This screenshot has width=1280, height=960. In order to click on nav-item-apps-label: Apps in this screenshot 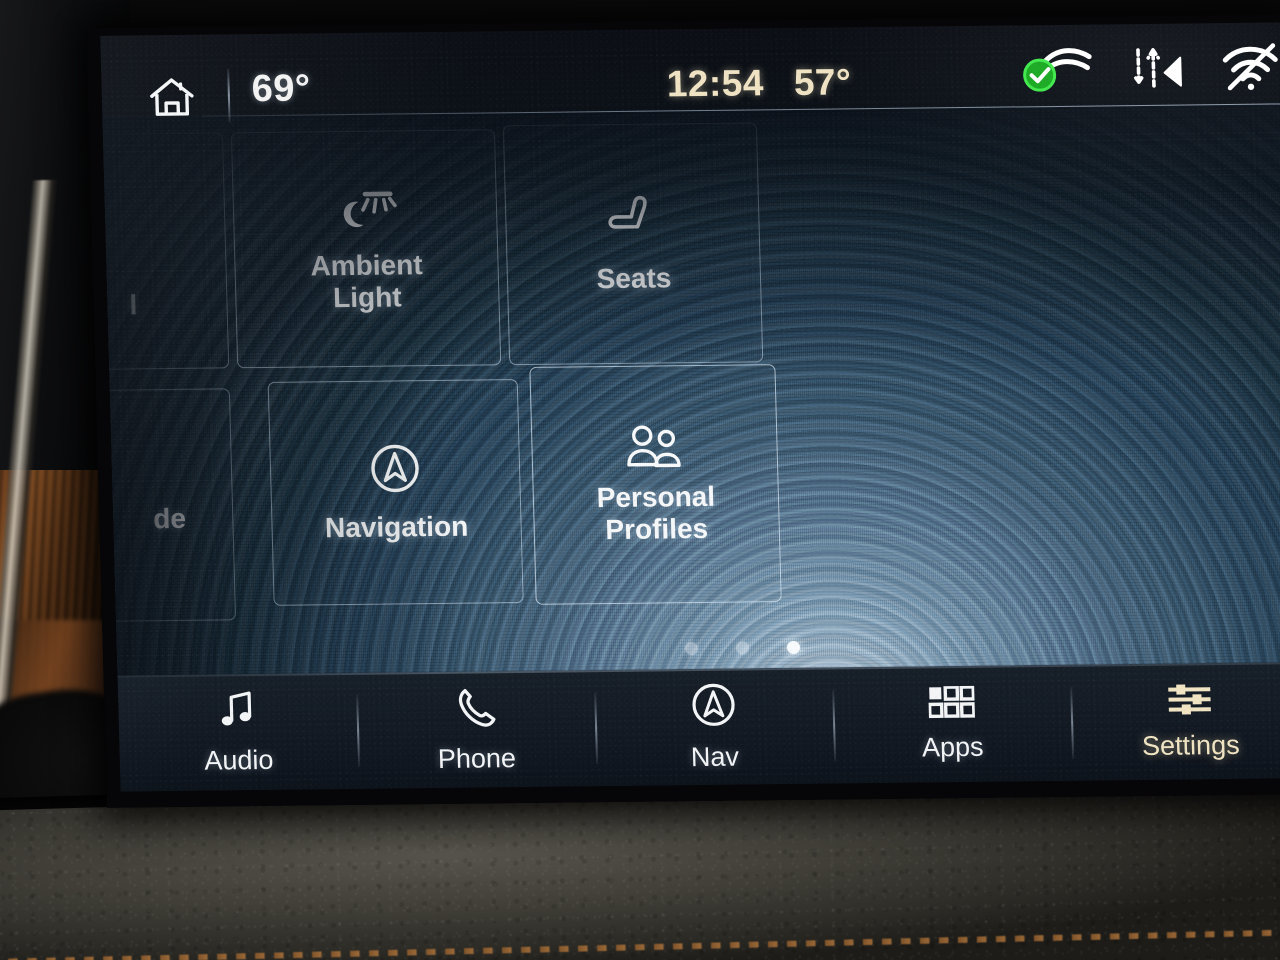, I will do `click(952, 746)`.